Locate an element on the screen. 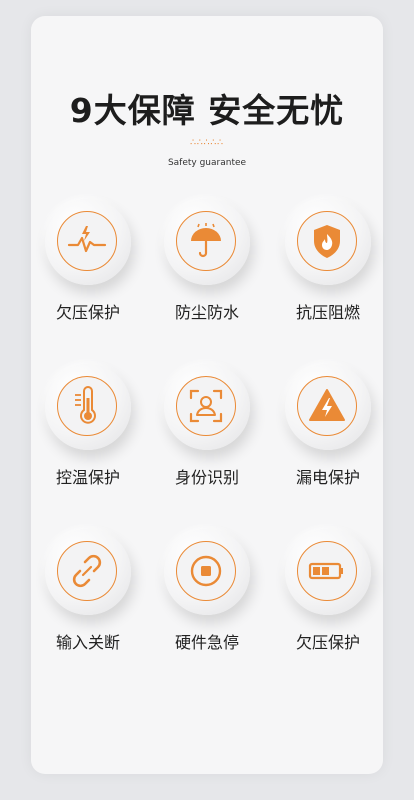 The height and width of the screenshot is (800, 414). feature-label: 身份识别 is located at coordinates (206, 477).